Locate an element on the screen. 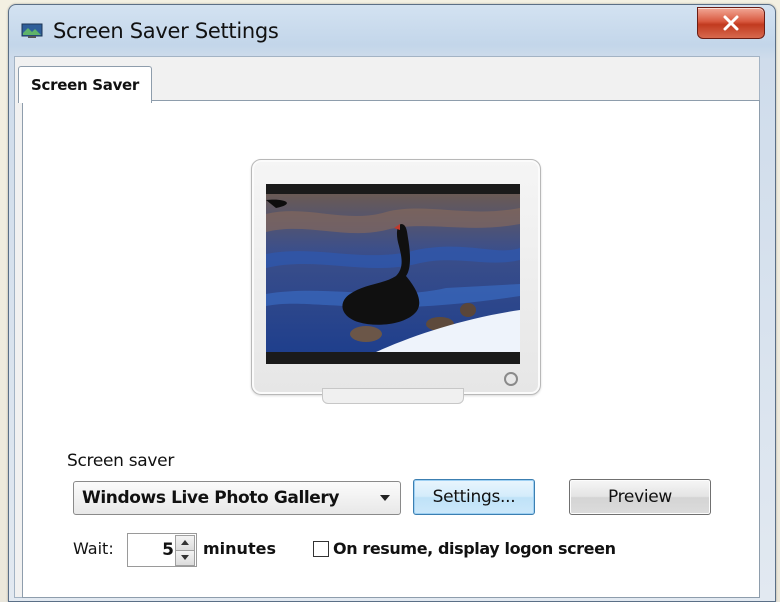  screen-saver-label: Screen saver is located at coordinates (121, 461).